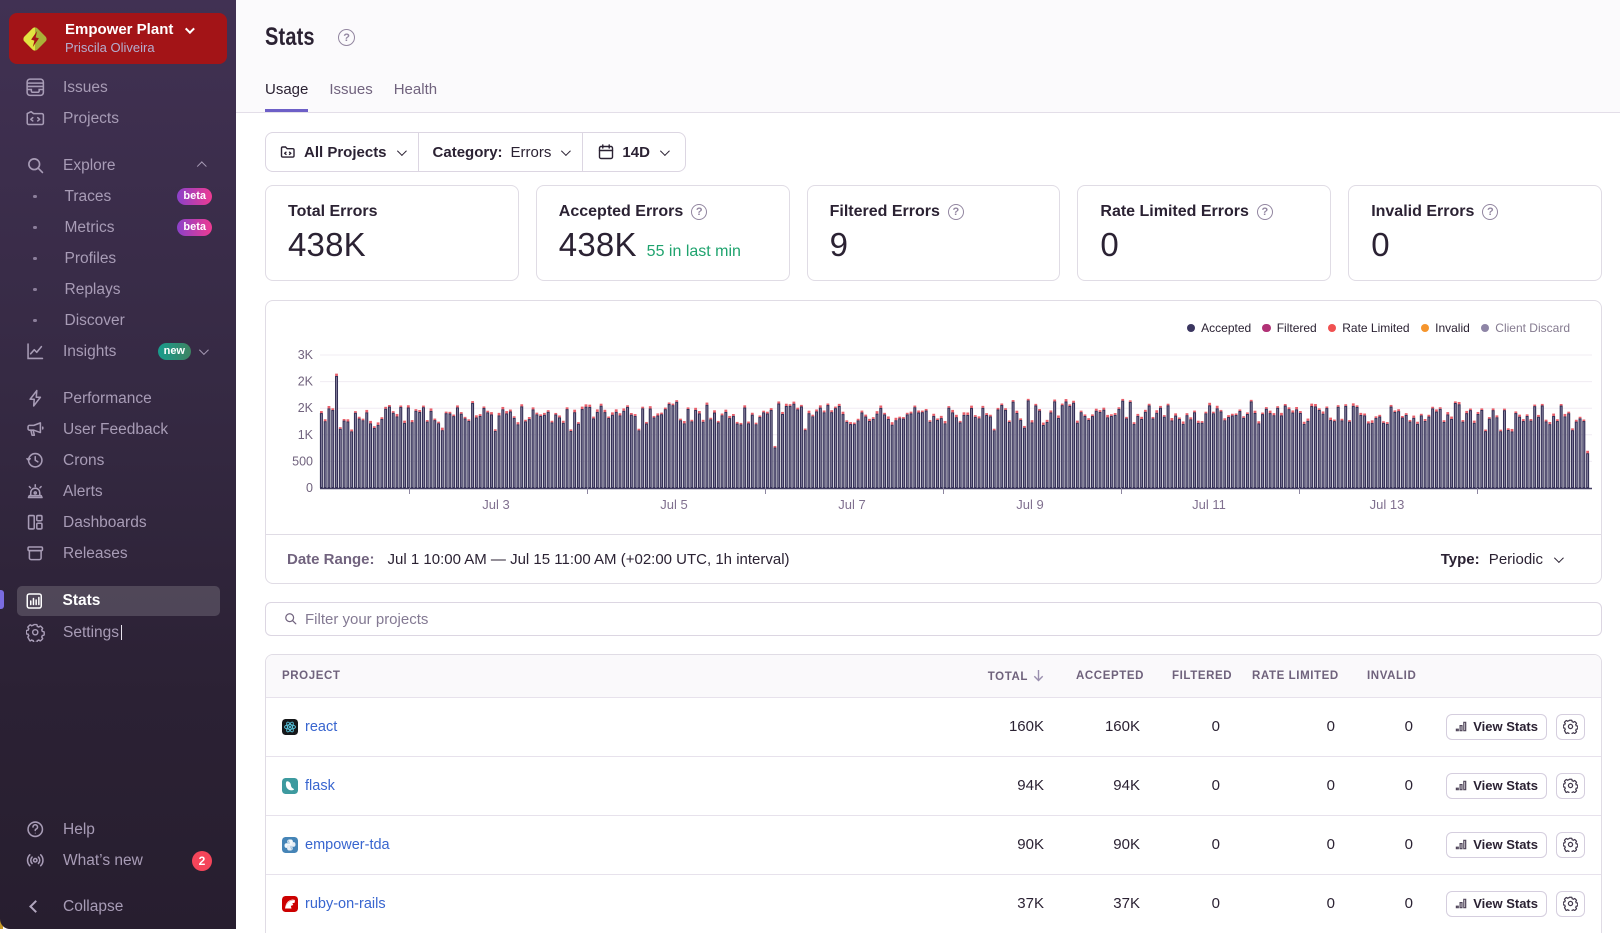  Describe the element at coordinates (673, 504) in the screenshot. I see `svg-text: Jul 5` at that location.